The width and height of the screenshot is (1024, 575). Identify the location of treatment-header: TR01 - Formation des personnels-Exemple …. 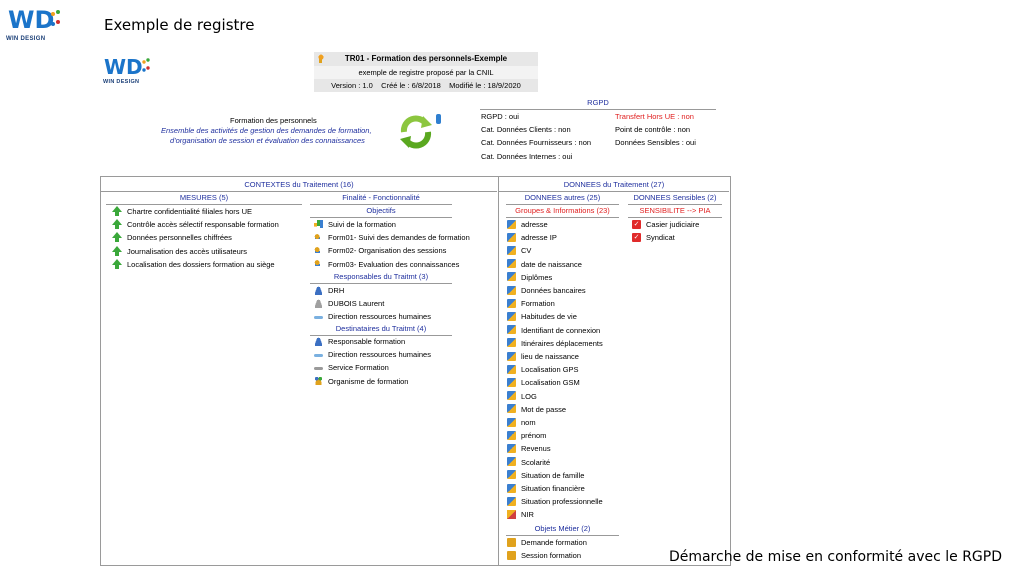
(426, 73).